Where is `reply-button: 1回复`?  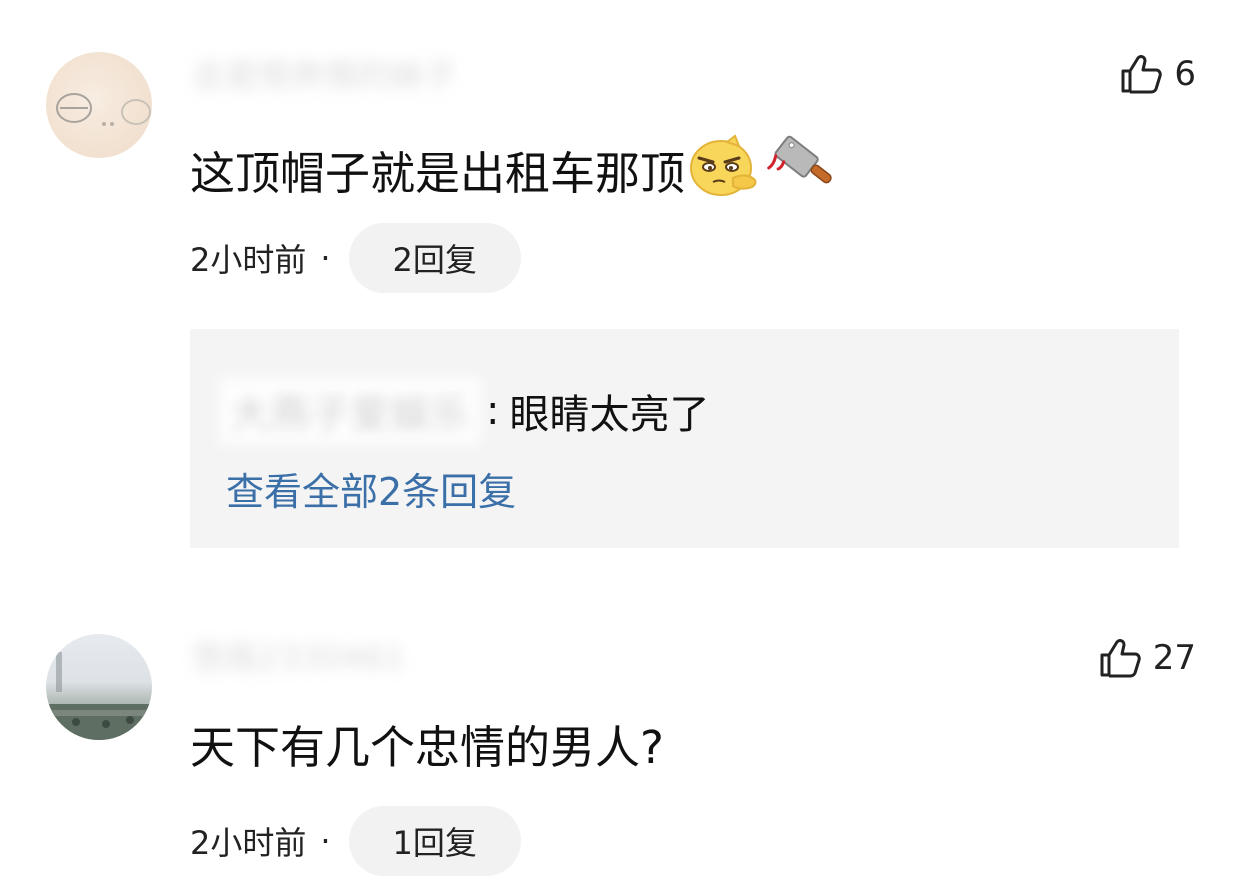 reply-button: 1回复 is located at coordinates (434, 841).